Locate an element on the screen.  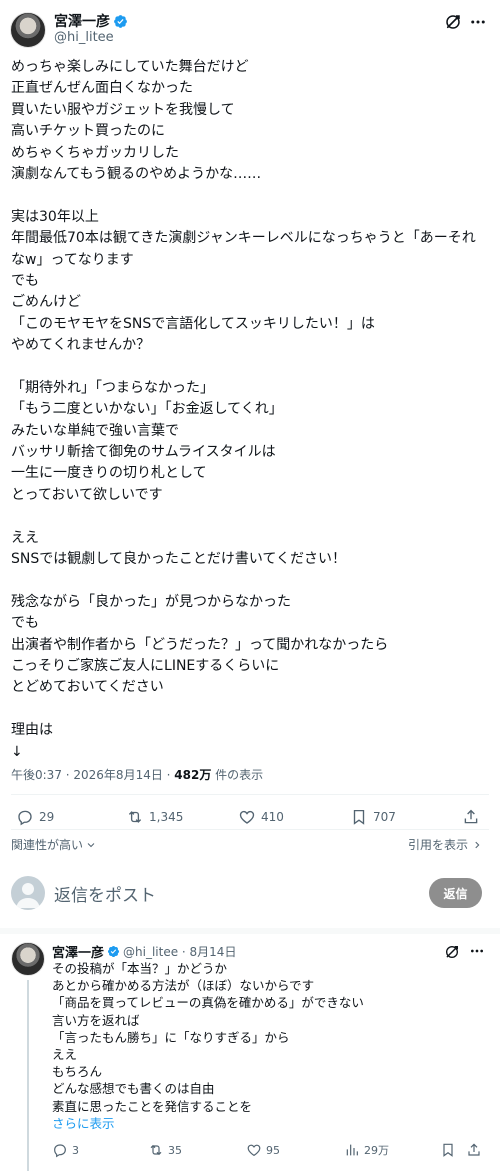
bookmark-action: 707 is located at coordinates (373, 817).